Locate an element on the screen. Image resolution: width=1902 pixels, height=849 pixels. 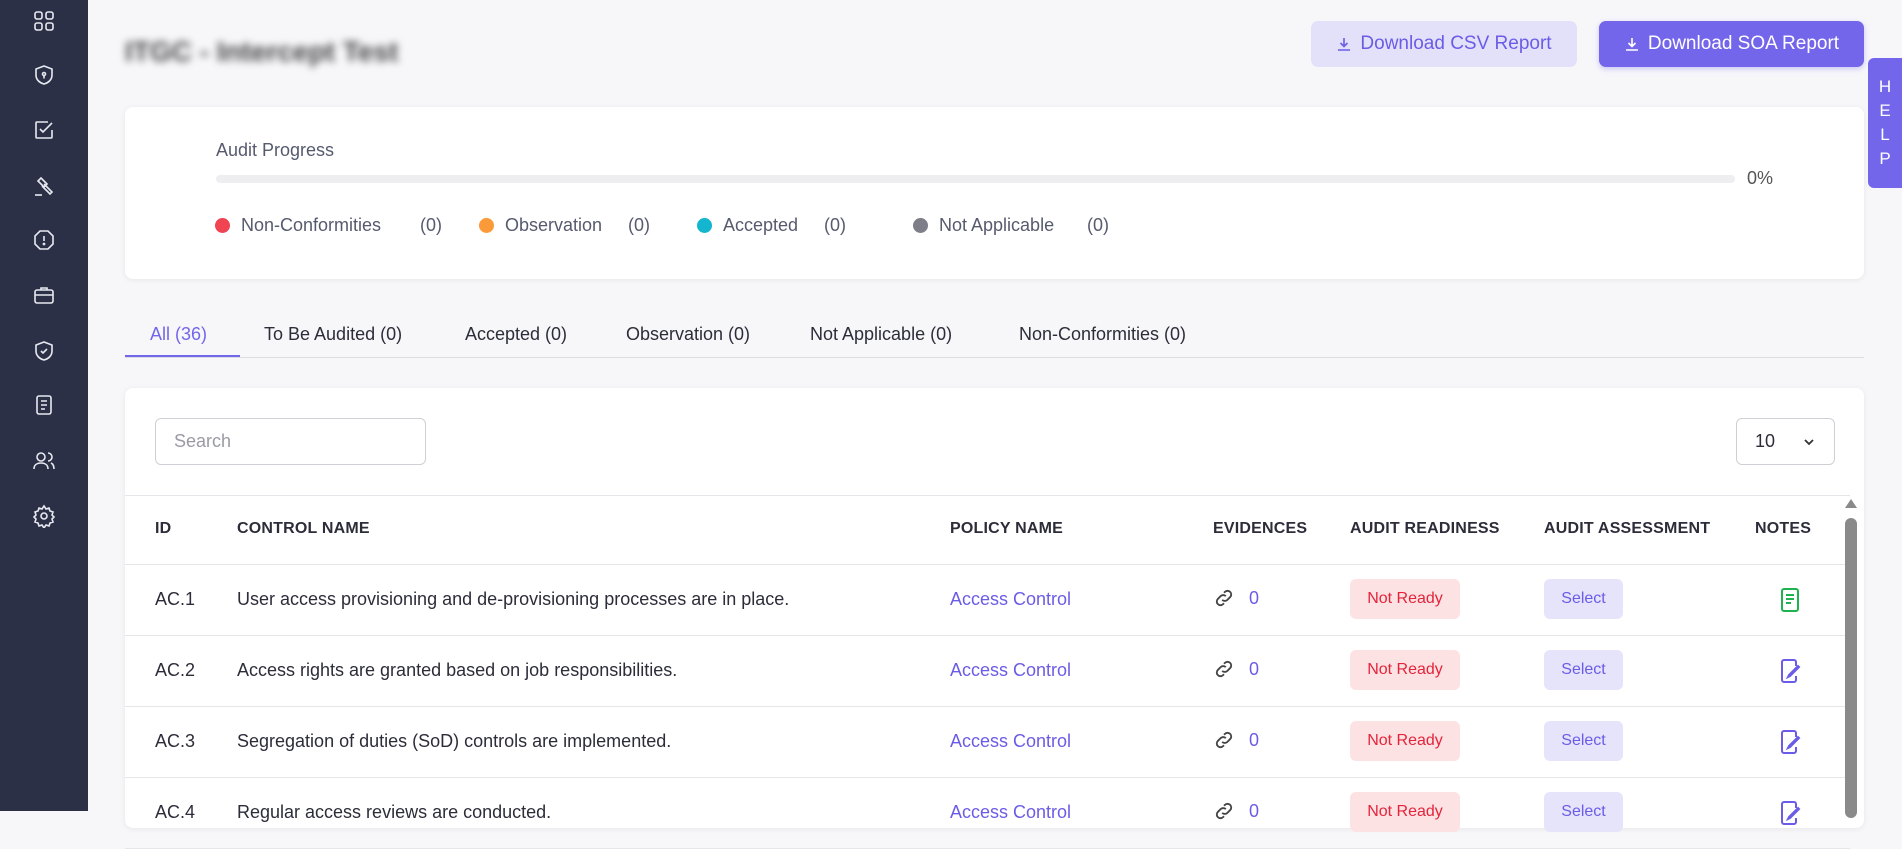
audit-progress-label: Audit Progress is located at coordinates (275, 150).